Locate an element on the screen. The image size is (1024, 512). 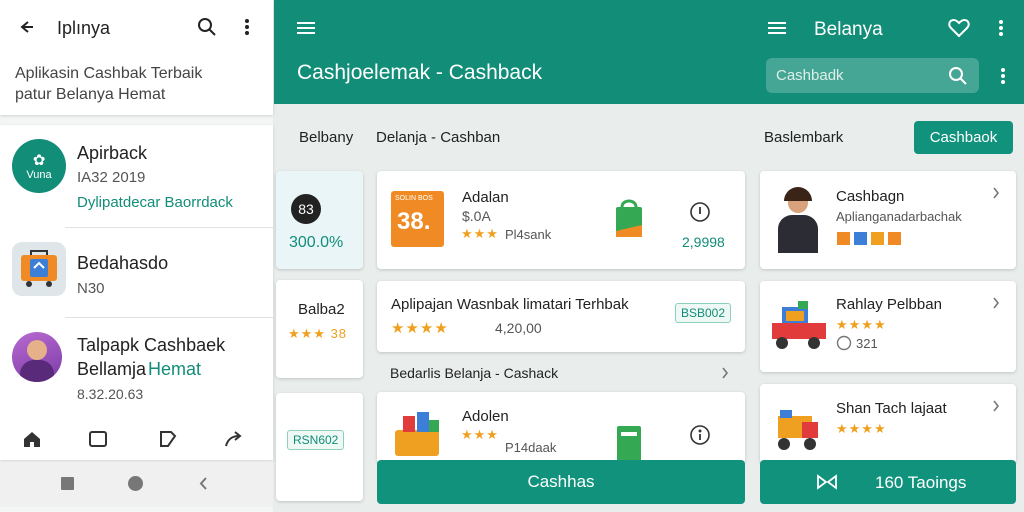
product-badge: BSB002 is located at coordinates (703, 313).